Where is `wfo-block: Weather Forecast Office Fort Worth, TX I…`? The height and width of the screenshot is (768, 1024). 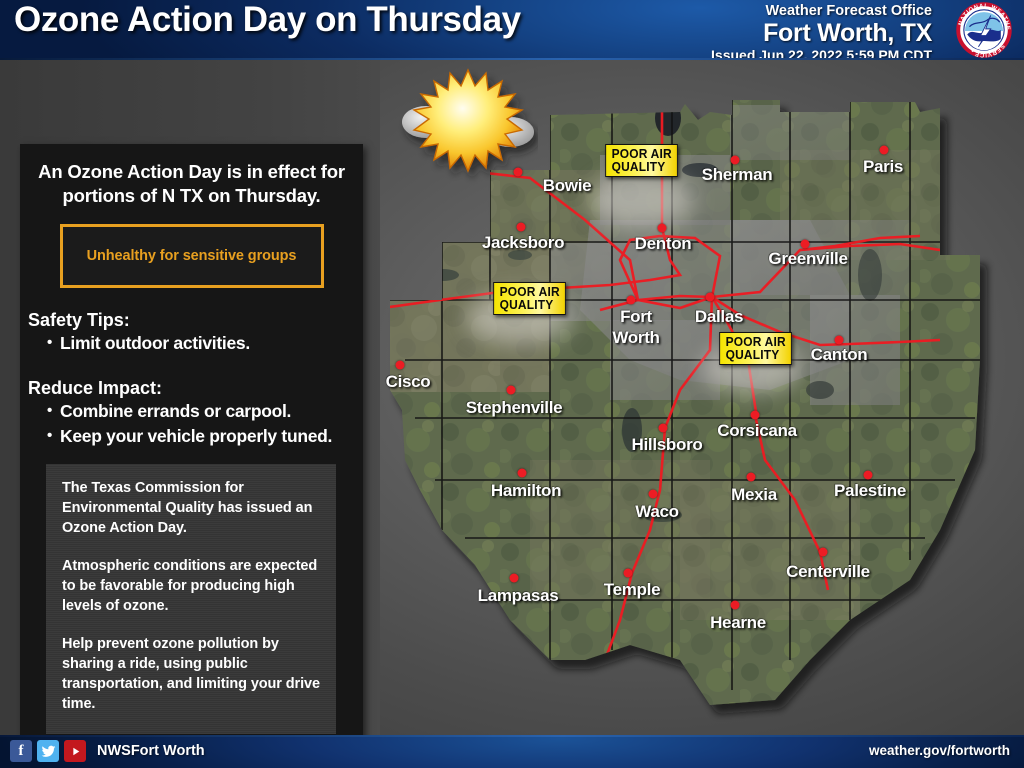 wfo-block: Weather Forecast Office Fort Worth, TX I… is located at coordinates (821, 31).